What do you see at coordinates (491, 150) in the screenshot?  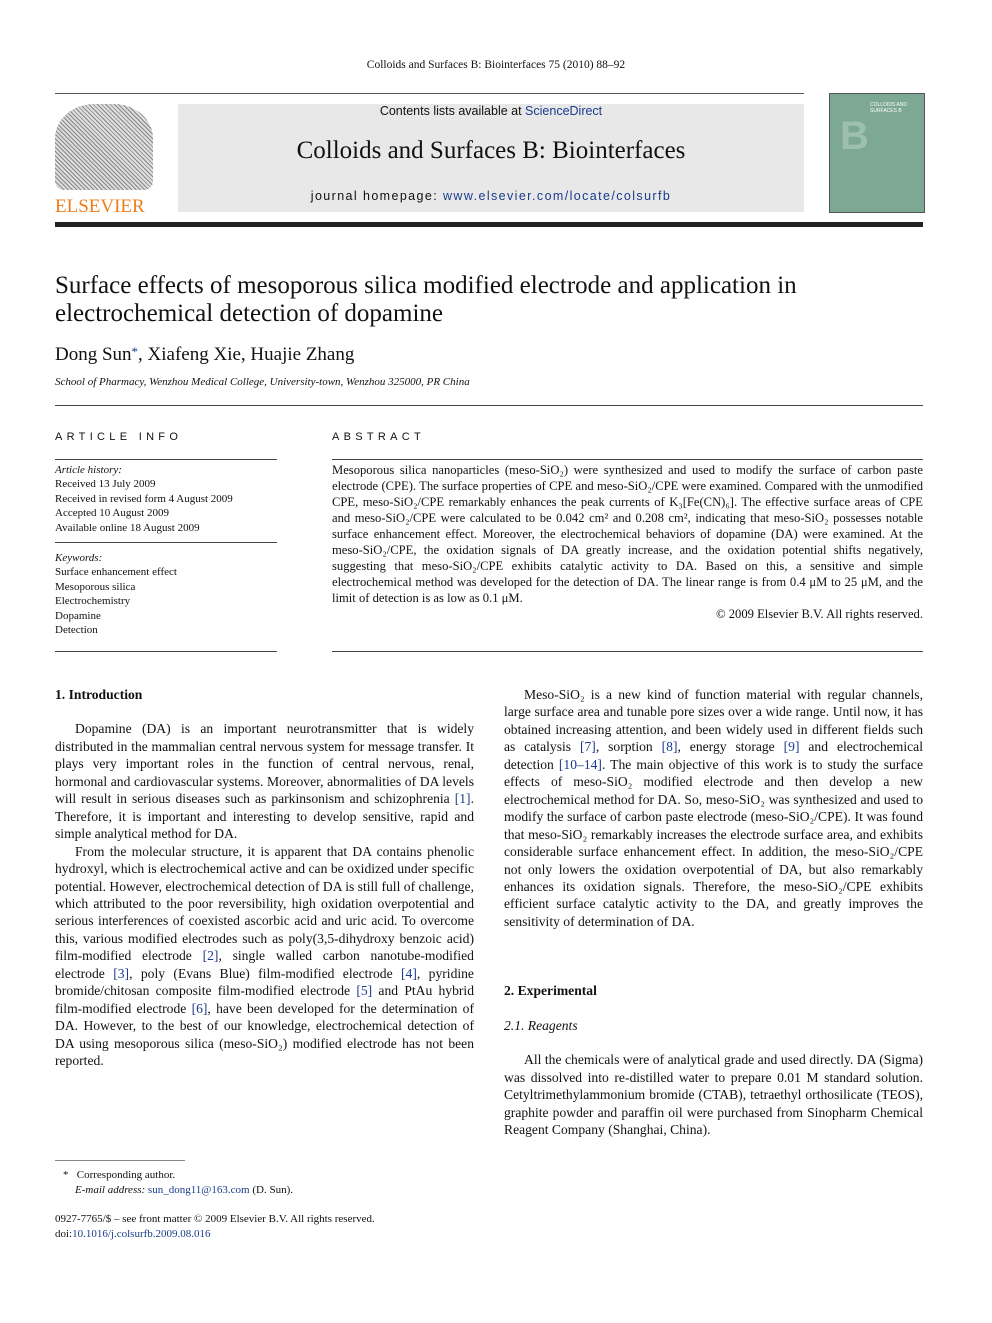 I see `journal-title: Colloids and Surfaces B: Biointerfaces` at bounding box center [491, 150].